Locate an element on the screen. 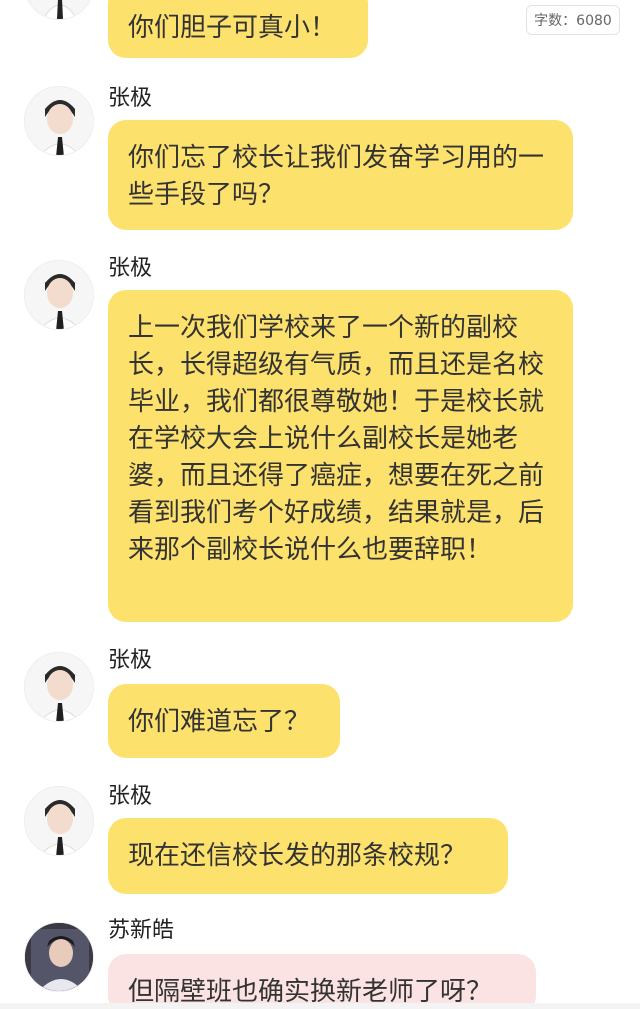  message-bubble: 但隔壁班也确实换新老师了呀？ is located at coordinates (322, 981).